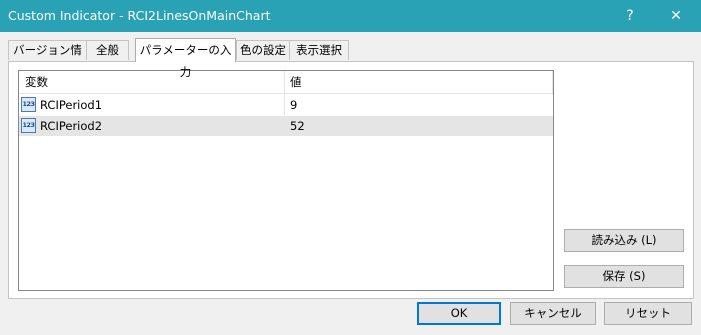  What do you see at coordinates (71, 126) in the screenshot?
I see `parameter-name: RCIPeriod2` at bounding box center [71, 126].